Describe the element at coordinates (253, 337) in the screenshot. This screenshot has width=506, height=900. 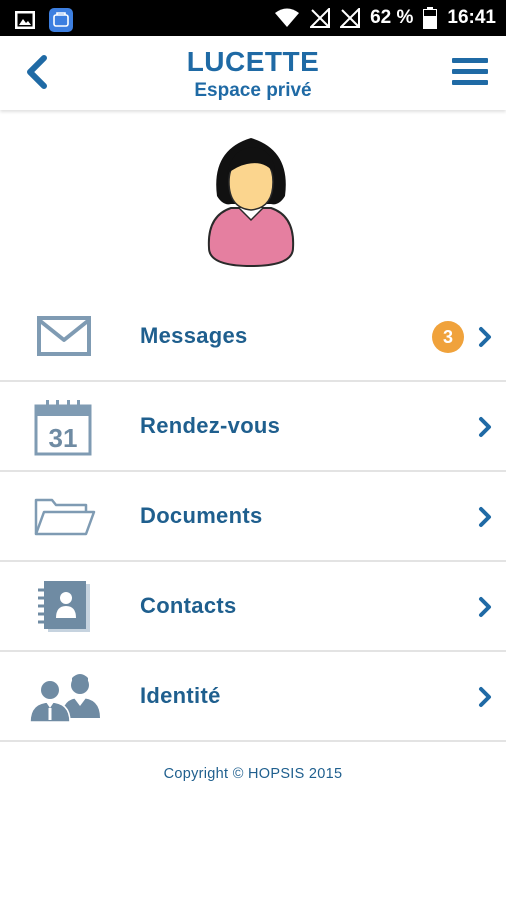
I see `menu-item-messages: Messages 3` at that location.